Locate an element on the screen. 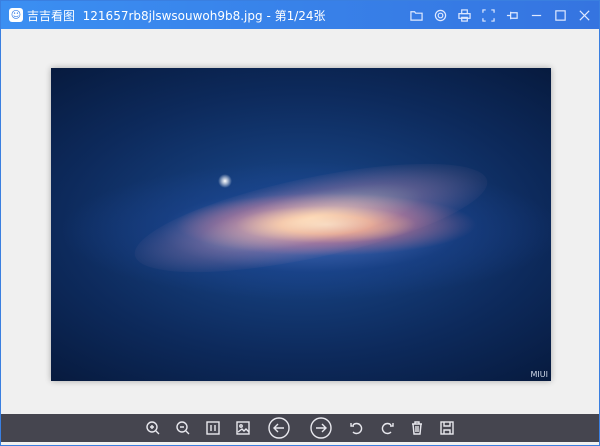 The width and height of the screenshot is (600, 446). window-title: 吉吉看图 121657rb8jlswsouwoh9b8.jpg - 第1/24张 is located at coordinates (176, 15).